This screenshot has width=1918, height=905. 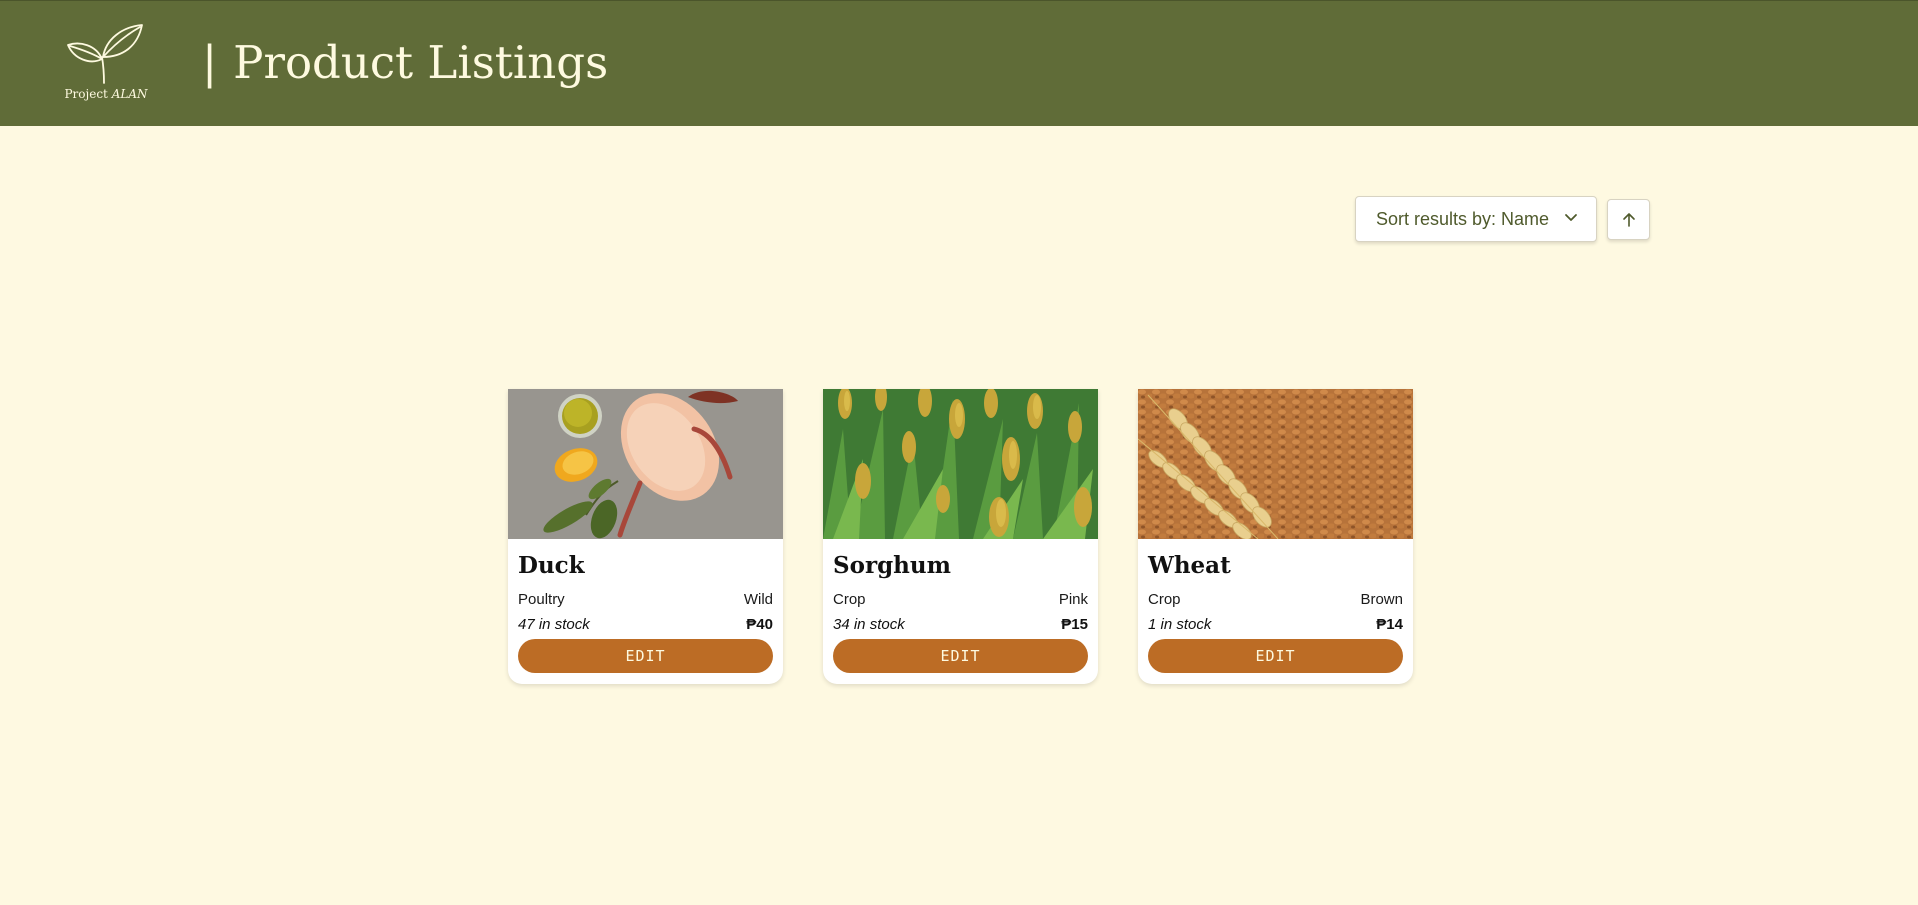 I want to click on sprout-icon, so click(x=105, y=54).